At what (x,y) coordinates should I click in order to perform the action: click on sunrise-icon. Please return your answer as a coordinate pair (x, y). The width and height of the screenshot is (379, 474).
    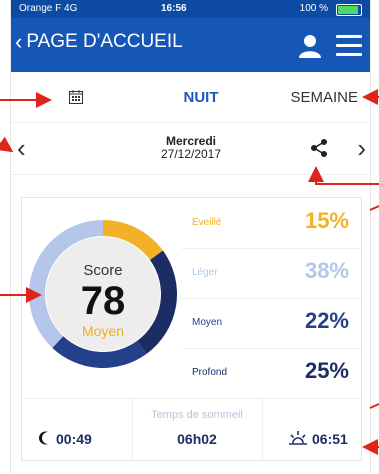
    Looking at the image, I should click on (298, 438).